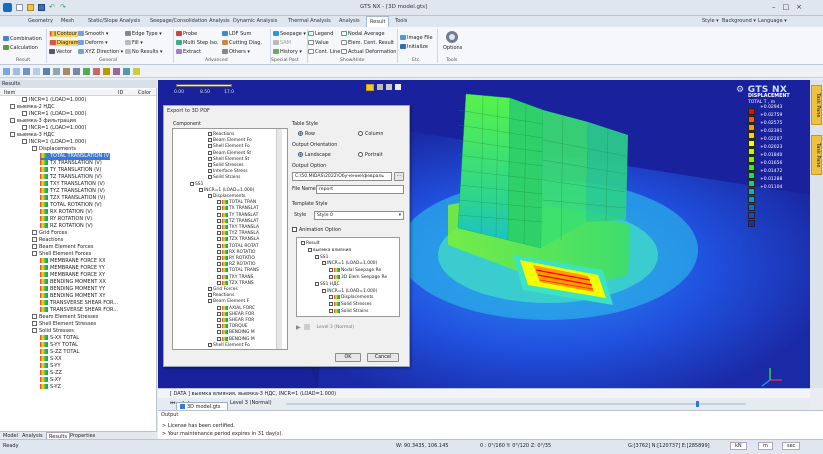 The width and height of the screenshot is (823, 454). Describe the element at coordinates (72, 268) in the screenshot. I see `tree-row: MEMBRANE FORCE YY` at that location.